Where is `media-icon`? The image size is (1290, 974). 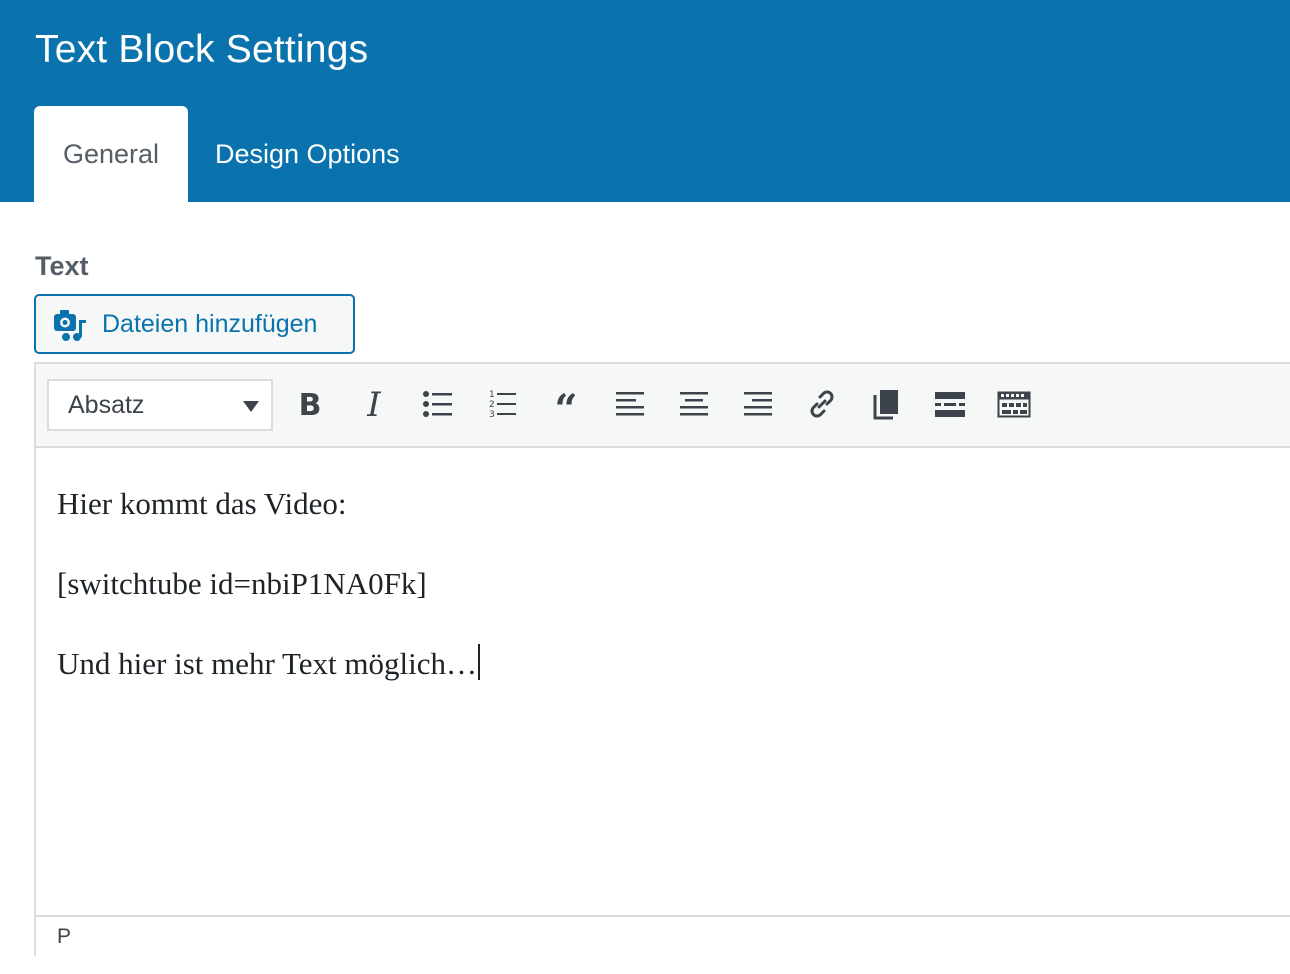 media-icon is located at coordinates (70, 324).